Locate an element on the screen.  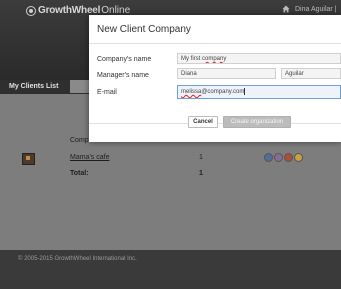
cancel-button: Cancel is located at coordinates (203, 122).